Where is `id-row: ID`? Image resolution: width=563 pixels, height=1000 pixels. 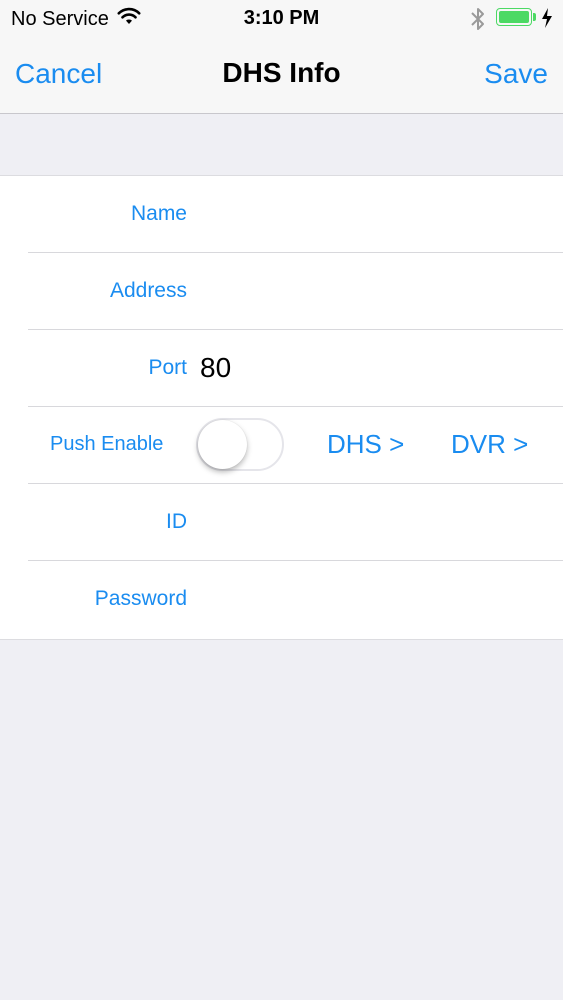
id-row: ID is located at coordinates (281, 522).